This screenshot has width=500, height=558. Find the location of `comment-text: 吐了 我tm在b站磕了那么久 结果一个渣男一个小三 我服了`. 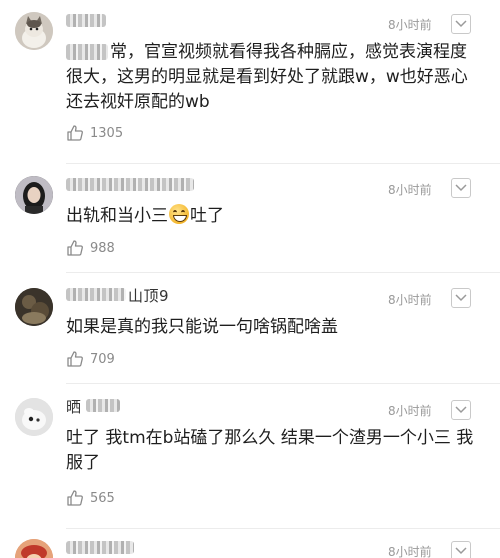

comment-text: 吐了 我tm在b站磕了那么久 结果一个渣男一个小三 我服了 is located at coordinates (270, 450).